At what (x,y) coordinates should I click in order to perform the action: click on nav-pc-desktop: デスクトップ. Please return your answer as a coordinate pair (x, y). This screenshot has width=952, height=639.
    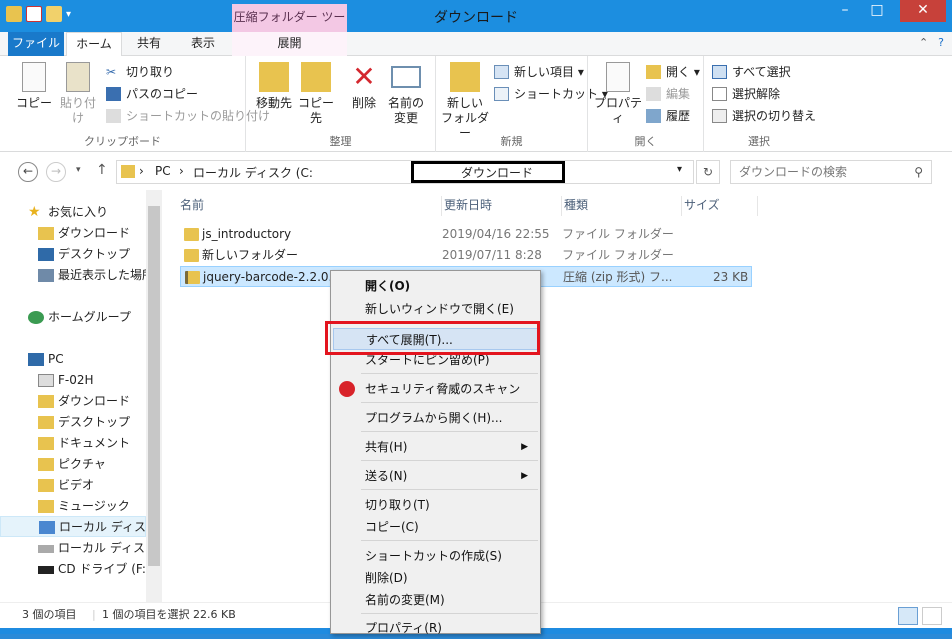
    Looking at the image, I should click on (73, 422).